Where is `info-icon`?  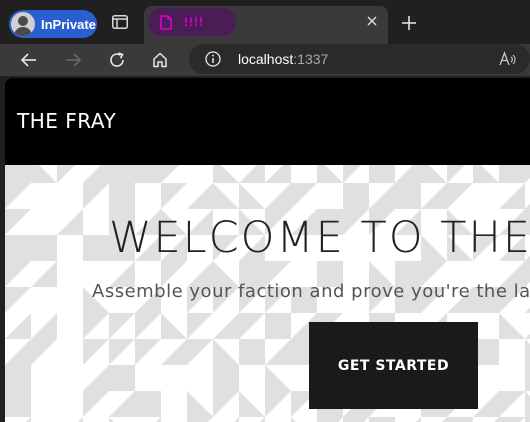 info-icon is located at coordinates (213, 59).